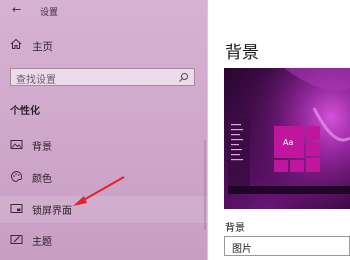 The width and height of the screenshot is (350, 260). Describe the element at coordinates (242, 53) in the screenshot. I see `page-title: 背景` at that location.